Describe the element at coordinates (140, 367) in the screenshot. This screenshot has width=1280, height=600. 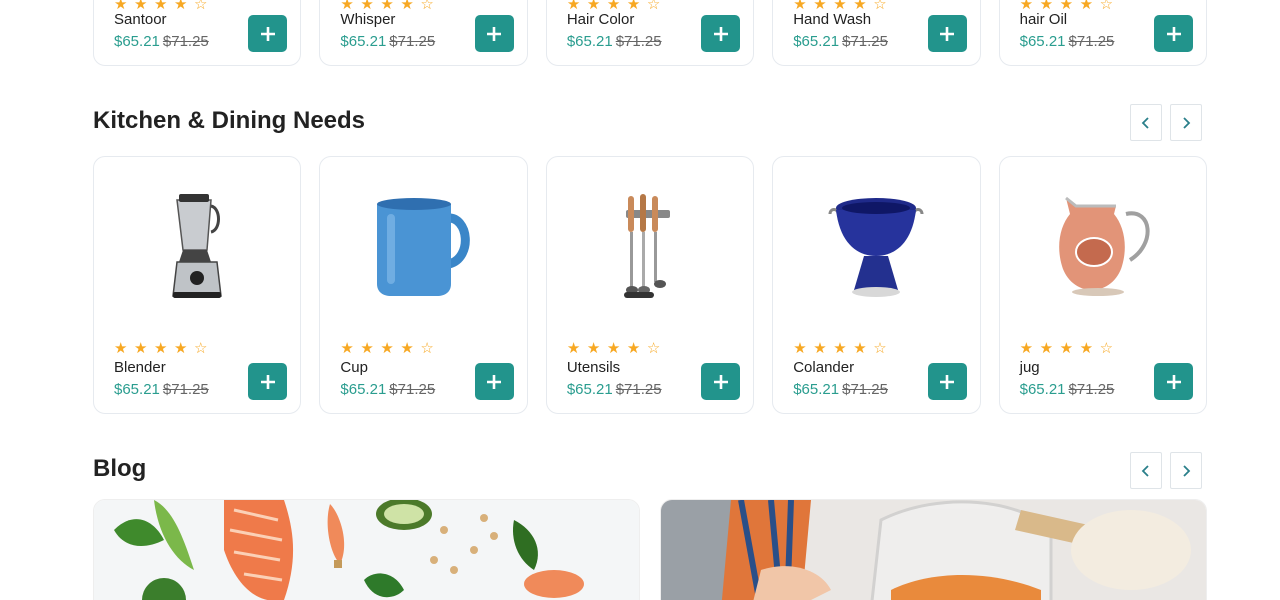
I see `product-name: Blender` at that location.